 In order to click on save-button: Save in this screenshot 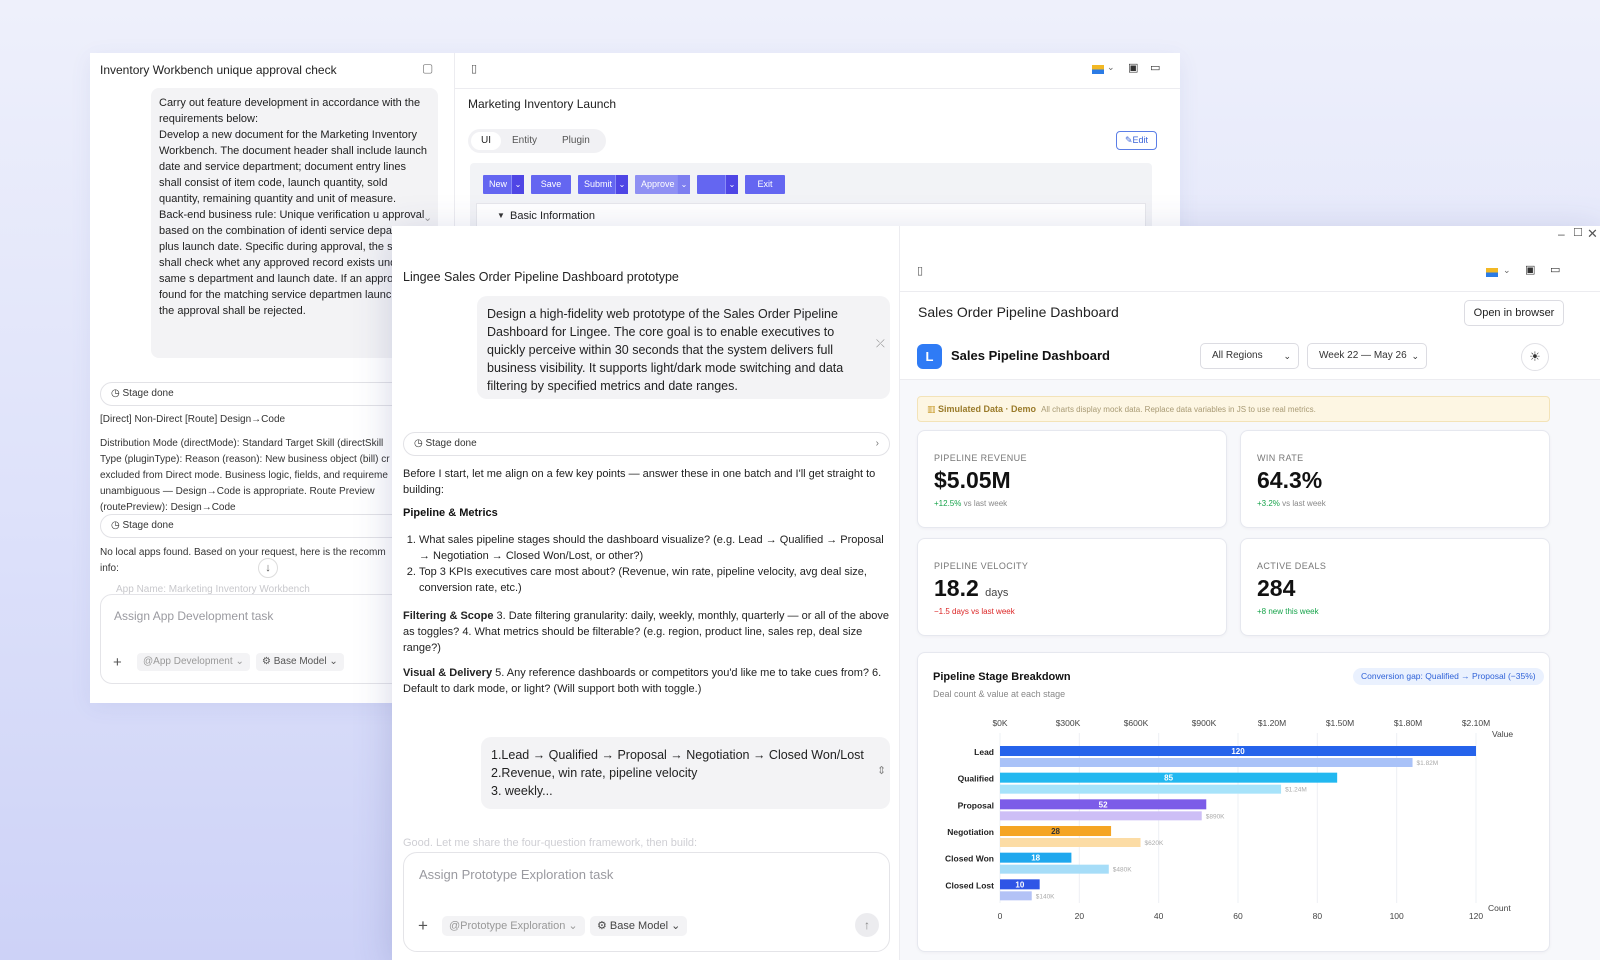, I will do `click(551, 184)`.